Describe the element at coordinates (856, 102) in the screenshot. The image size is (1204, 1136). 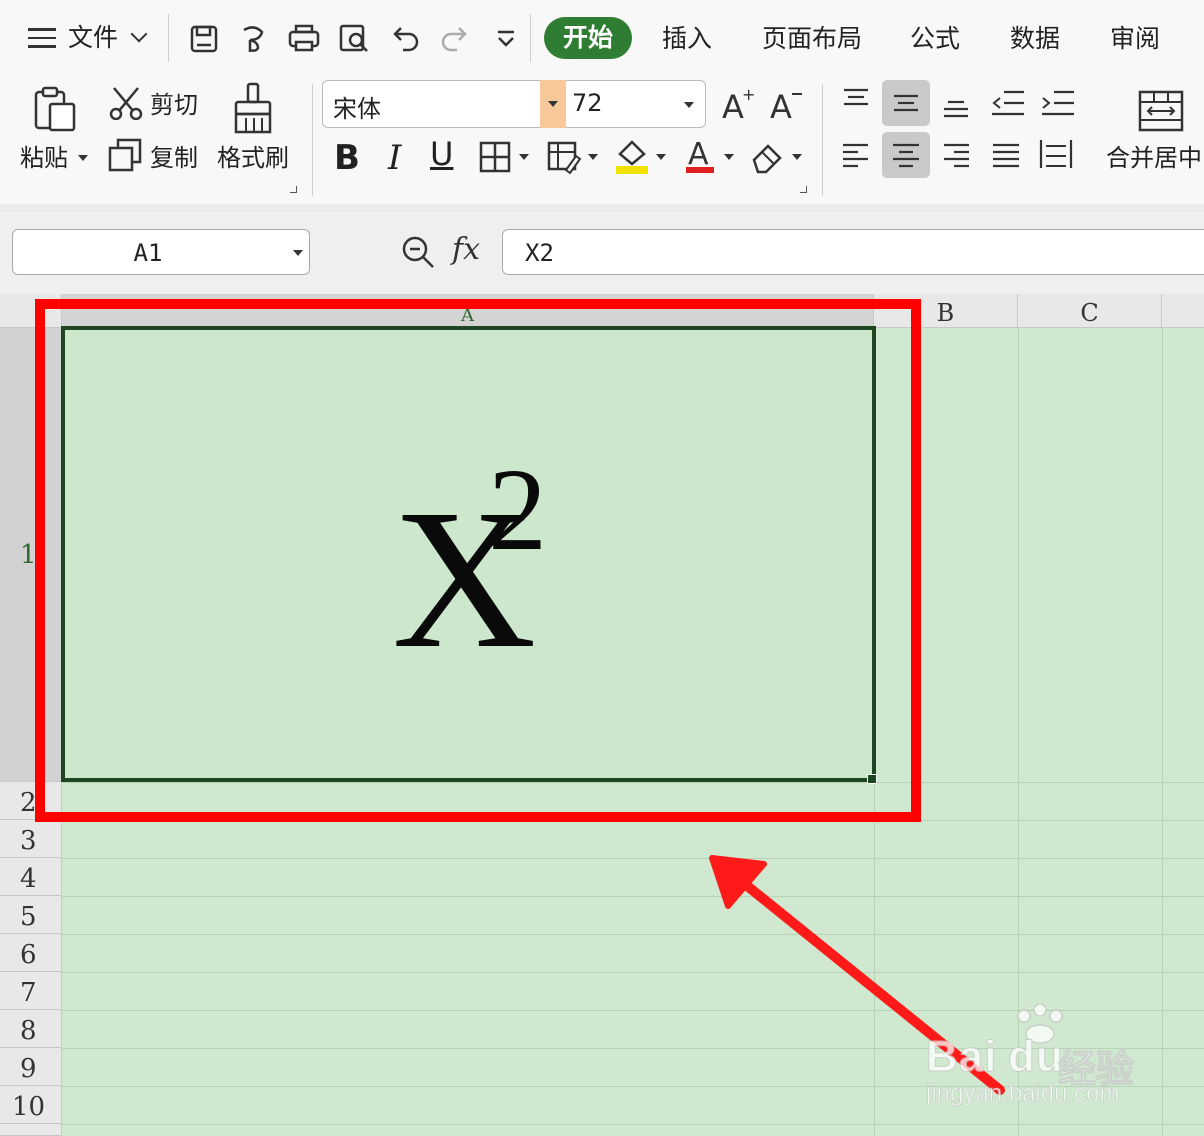
I see `align-top-icon` at that location.